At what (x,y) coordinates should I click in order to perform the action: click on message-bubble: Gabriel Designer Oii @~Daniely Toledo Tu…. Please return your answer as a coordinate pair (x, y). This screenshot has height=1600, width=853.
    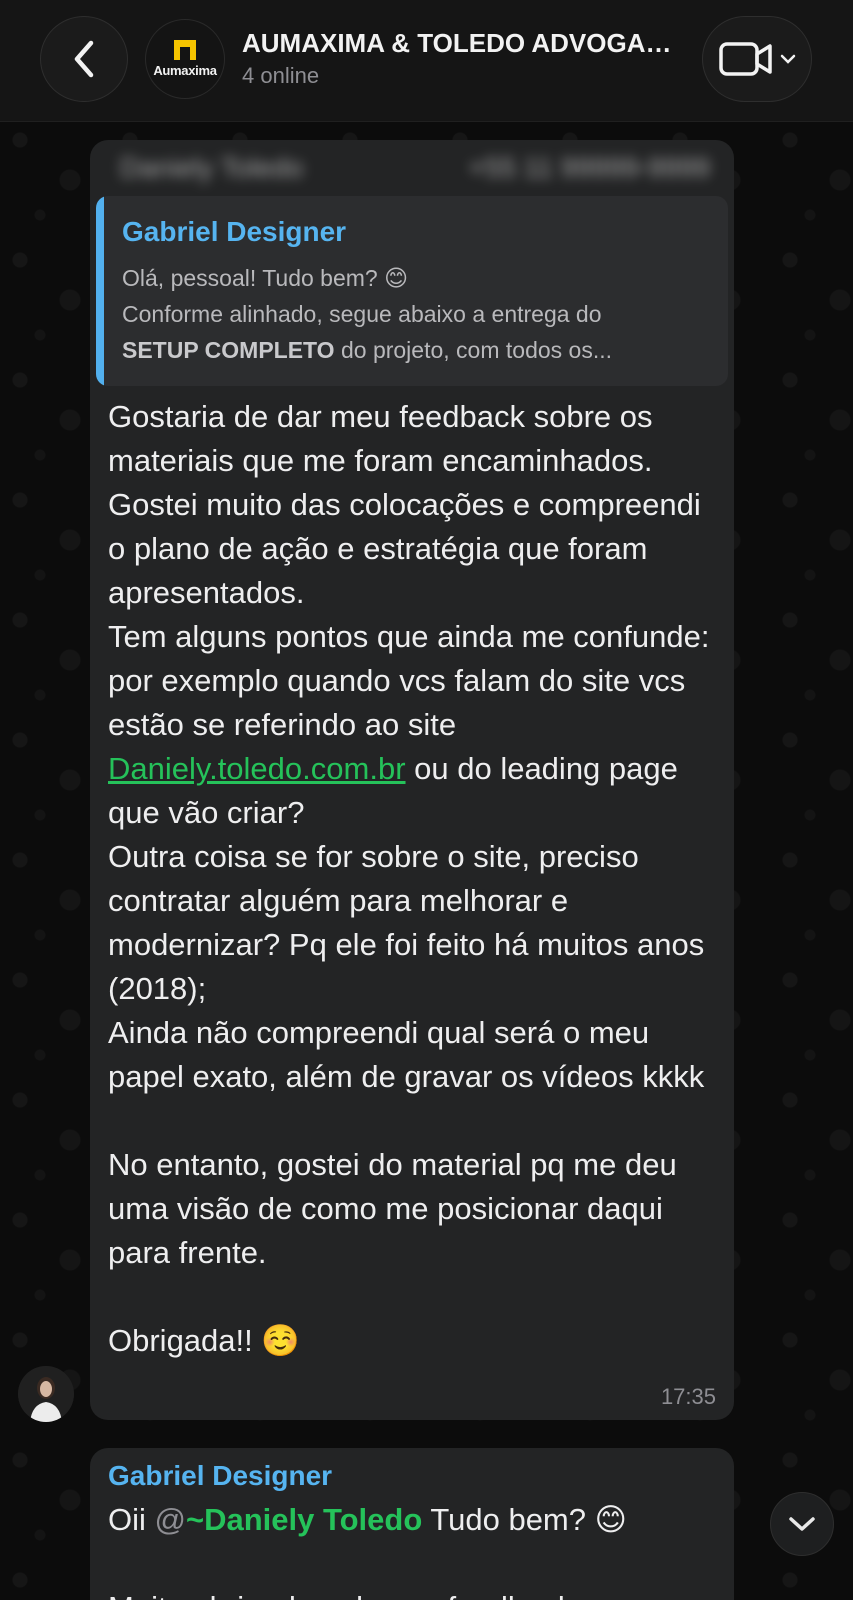
    Looking at the image, I should click on (412, 1524).